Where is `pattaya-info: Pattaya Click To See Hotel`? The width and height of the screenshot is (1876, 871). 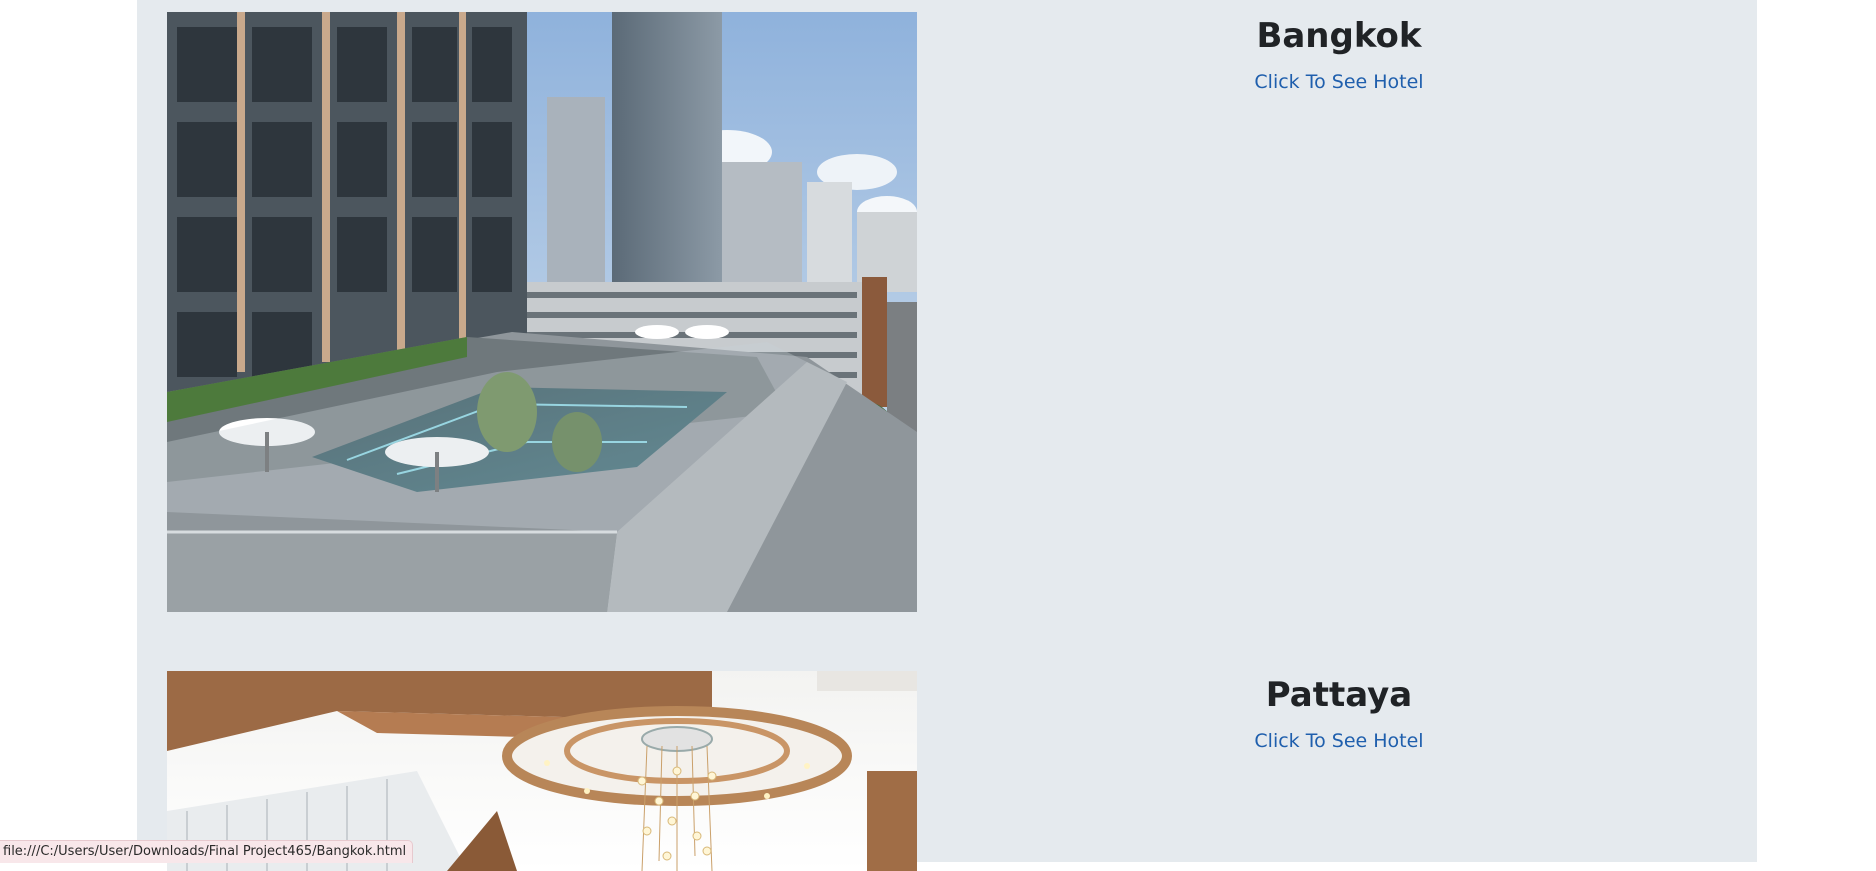 pattaya-info: Pattaya Click To See Hotel is located at coordinates (1339, 712).